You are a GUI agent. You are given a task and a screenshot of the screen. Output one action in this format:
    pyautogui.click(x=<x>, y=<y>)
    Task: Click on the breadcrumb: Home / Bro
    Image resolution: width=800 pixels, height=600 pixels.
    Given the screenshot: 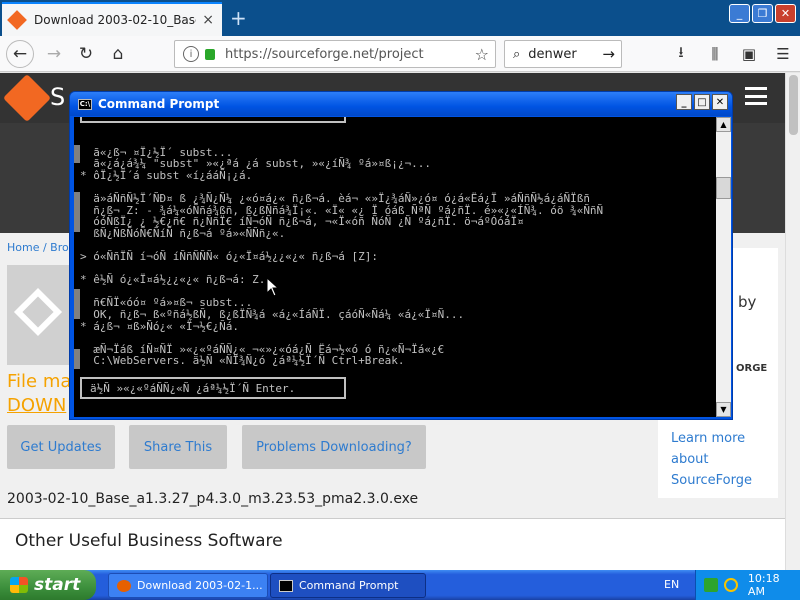 What is the action you would take?
    pyautogui.click(x=38, y=247)
    